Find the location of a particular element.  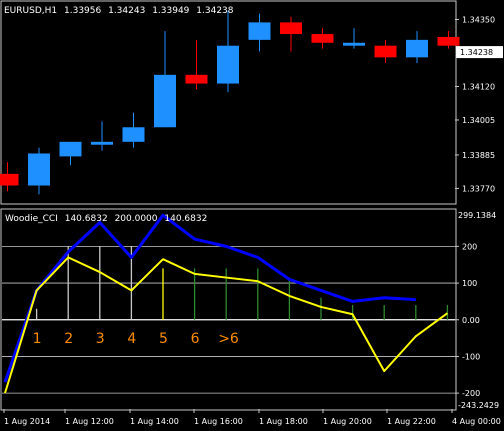

price-tick-label: 1.34120 is located at coordinates (478, 86).